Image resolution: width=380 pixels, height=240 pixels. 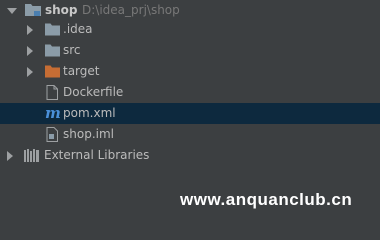 I want to click on tree-item-pom-xml: m pom.xml, so click(x=190, y=113).